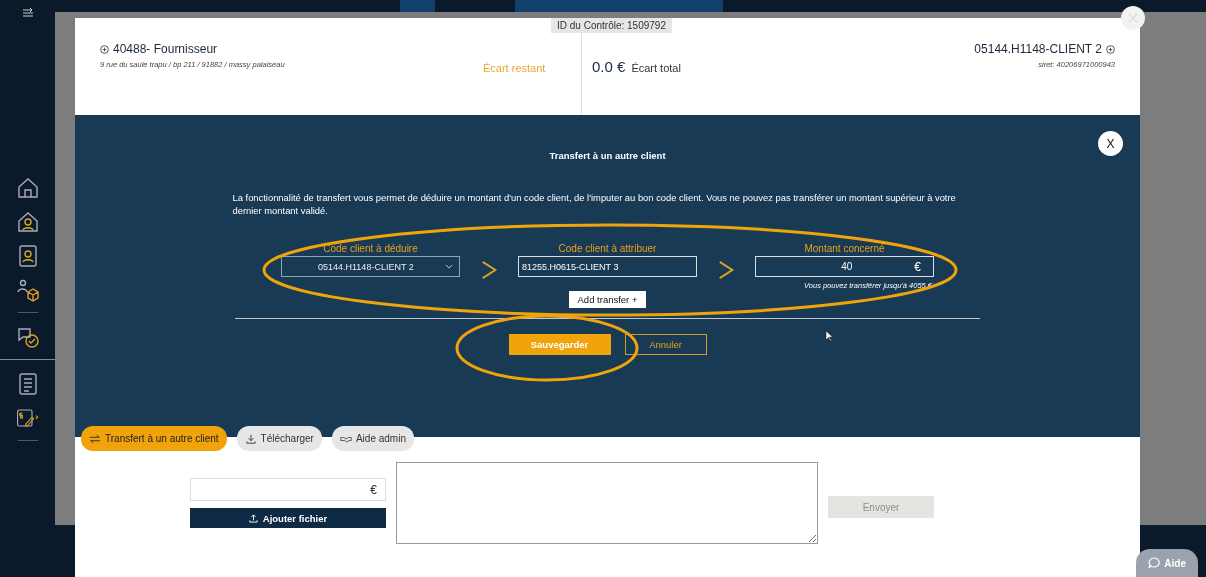 This screenshot has height=577, width=1206. I want to click on control-id-label: ID du Contrôle: 1509792, so click(611, 25).